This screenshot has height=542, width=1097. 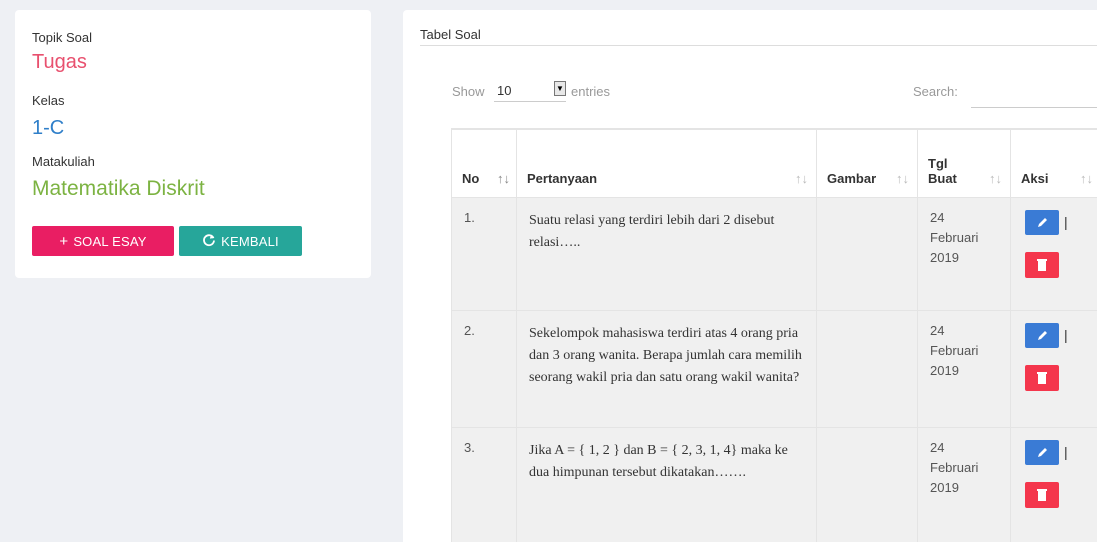 I want to click on row-no: 1., so click(x=484, y=253).